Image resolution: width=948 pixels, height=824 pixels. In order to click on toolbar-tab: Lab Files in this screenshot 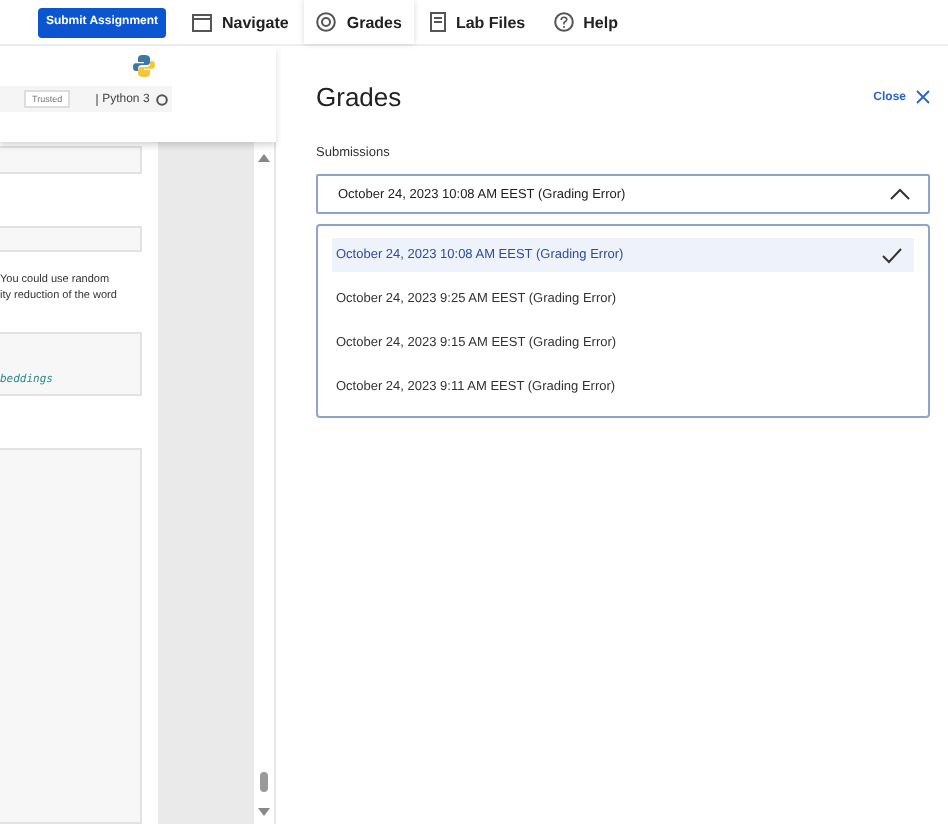, I will do `click(477, 22)`.